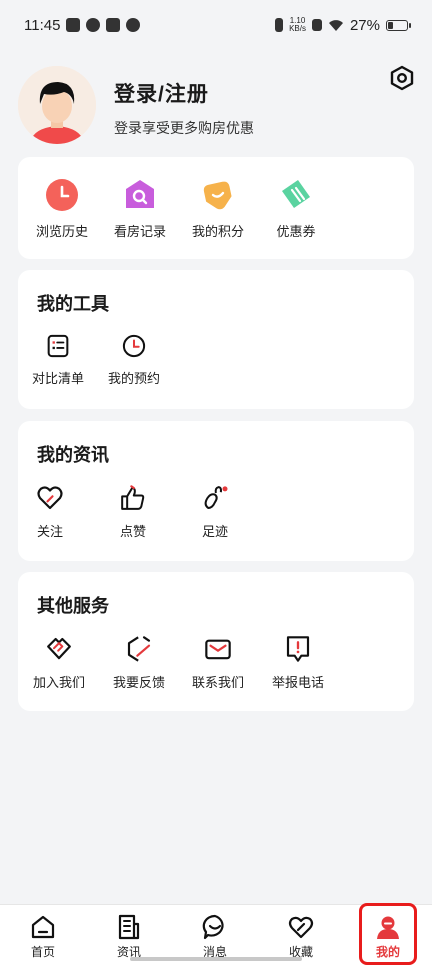  What do you see at coordinates (364, 25) in the screenshot?
I see `battery-percent: 27%` at bounding box center [364, 25].